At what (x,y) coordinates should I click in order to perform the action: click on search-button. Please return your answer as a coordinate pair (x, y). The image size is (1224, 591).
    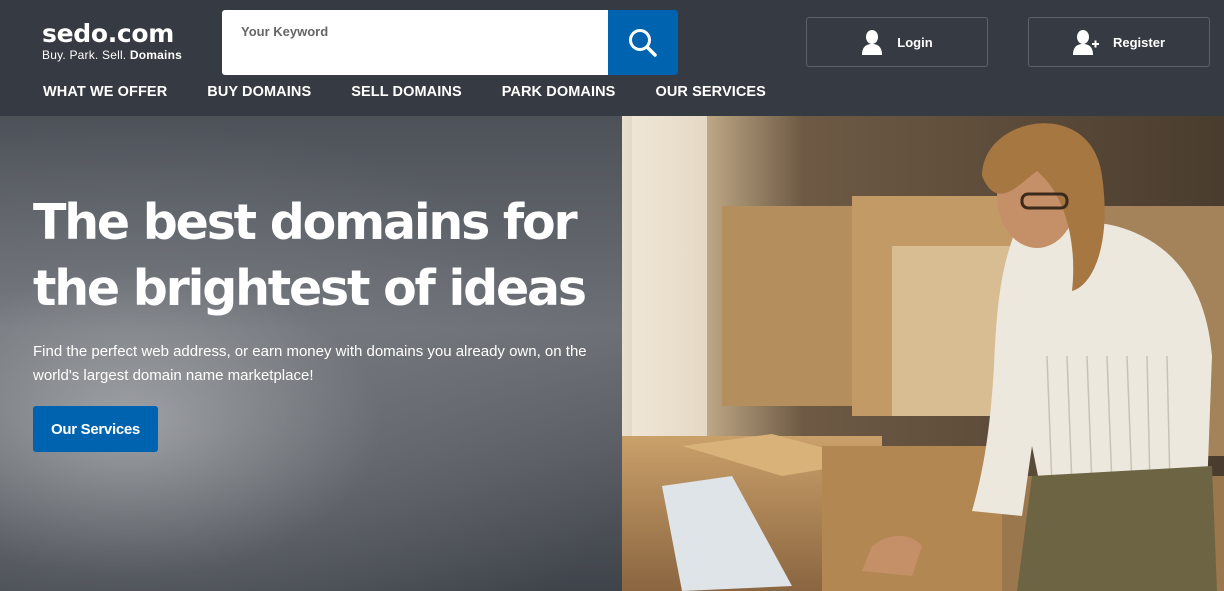
    Looking at the image, I should click on (643, 42).